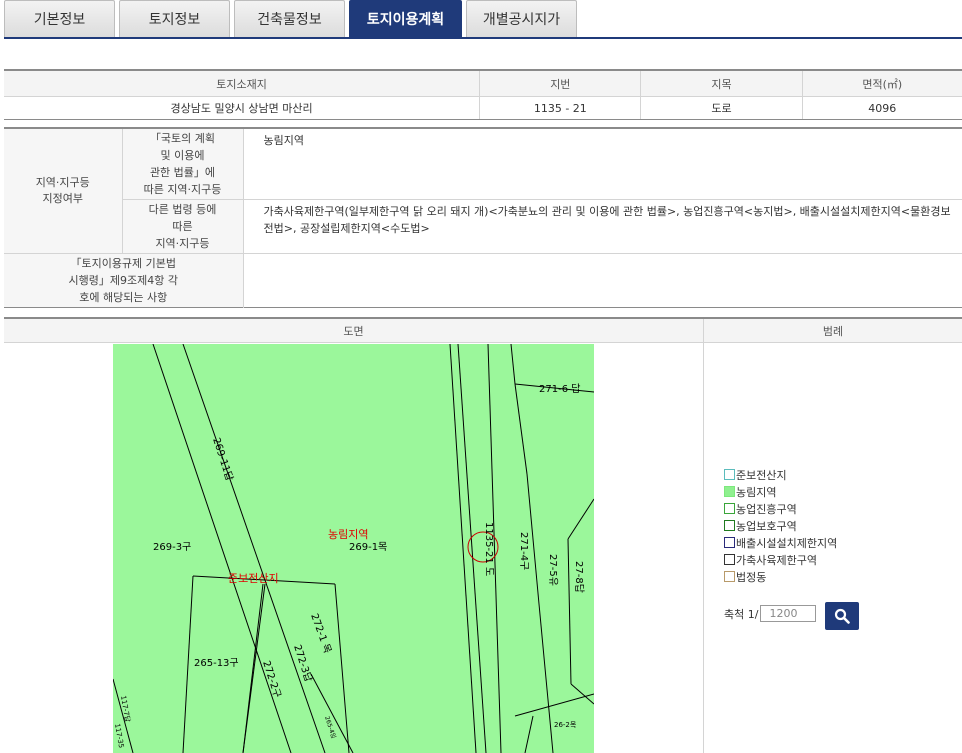  Describe the element at coordinates (766, 509) in the screenshot. I see `legend-label: 농업진흥구역` at that location.